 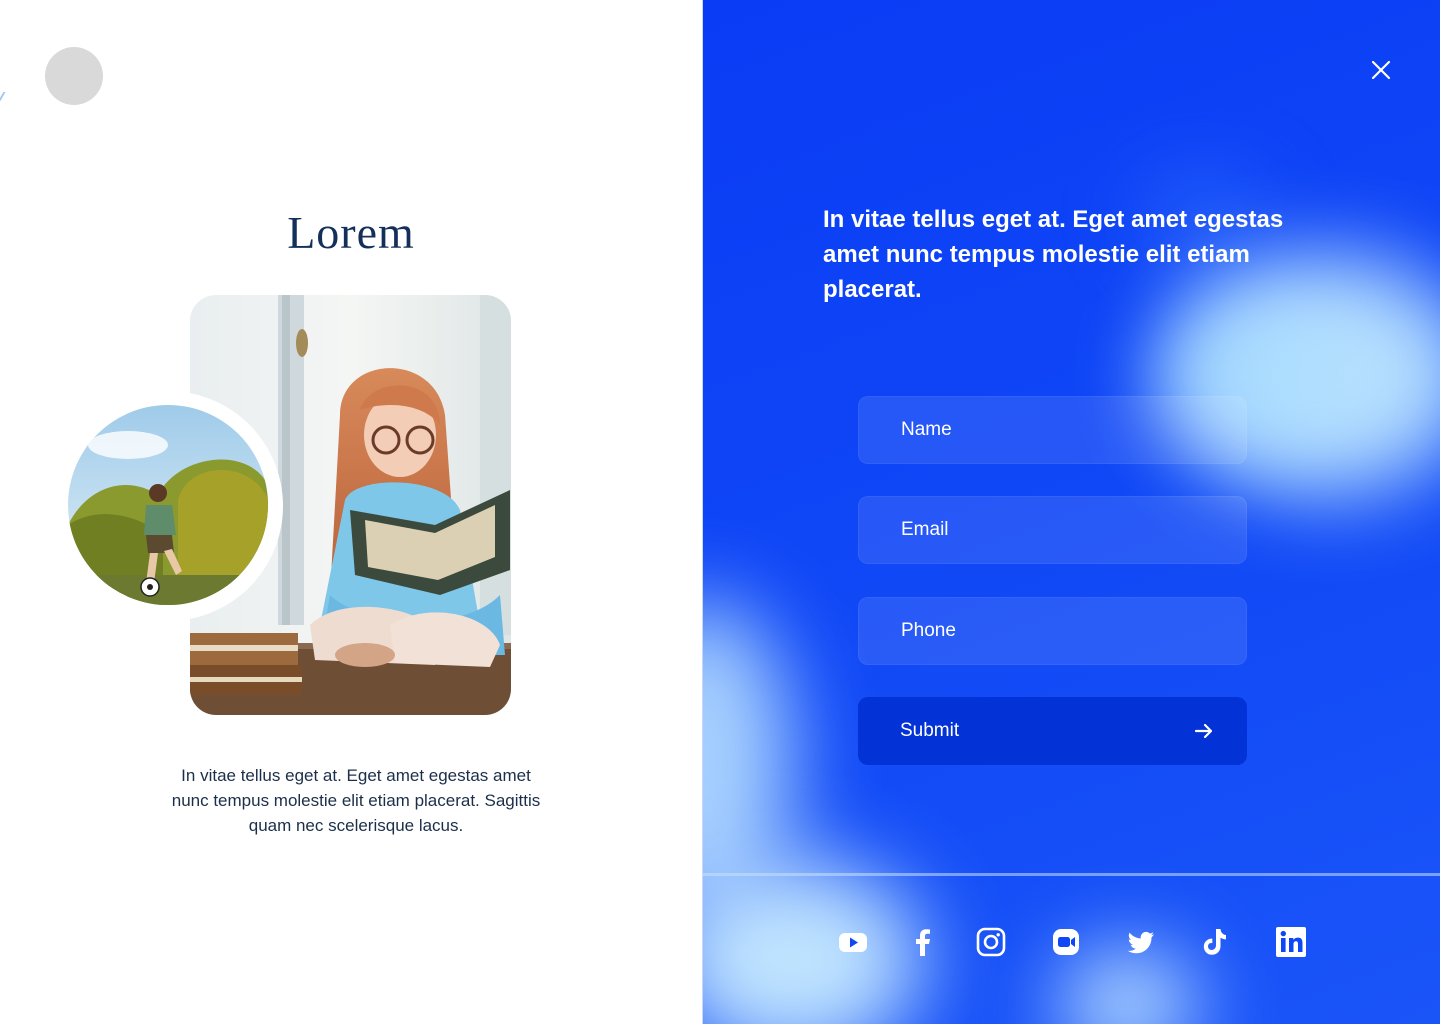 What do you see at coordinates (1052, 731) in the screenshot?
I see `submit-button: Submit` at bounding box center [1052, 731].